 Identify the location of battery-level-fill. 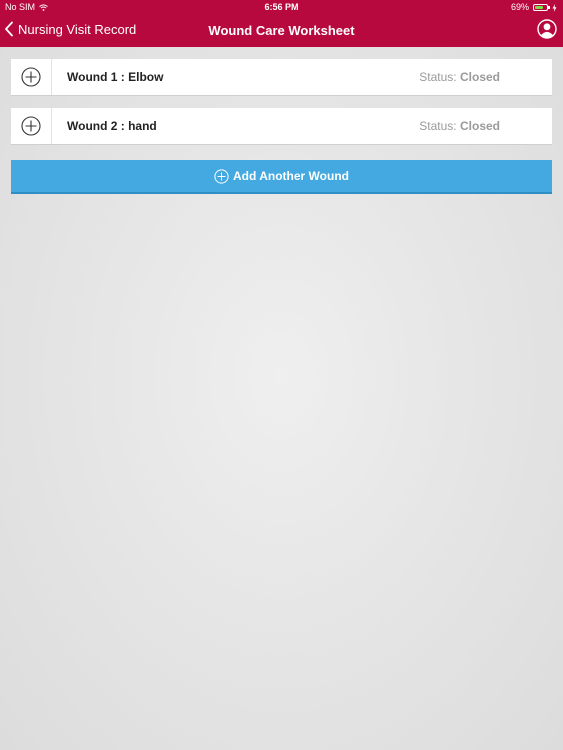
(539, 7).